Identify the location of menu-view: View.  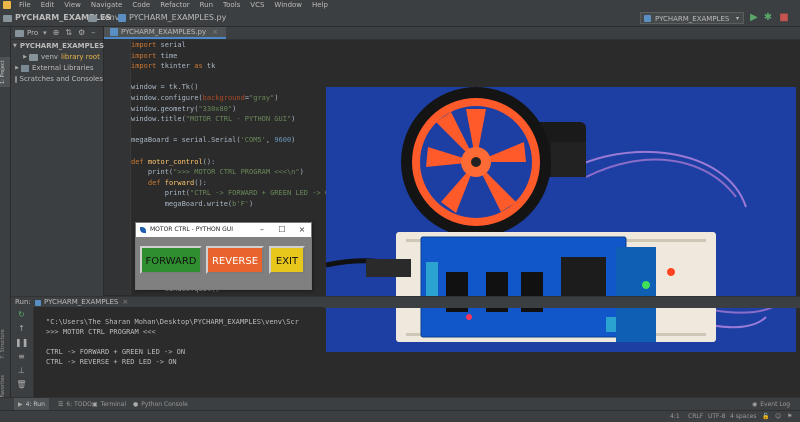
(72, 5).